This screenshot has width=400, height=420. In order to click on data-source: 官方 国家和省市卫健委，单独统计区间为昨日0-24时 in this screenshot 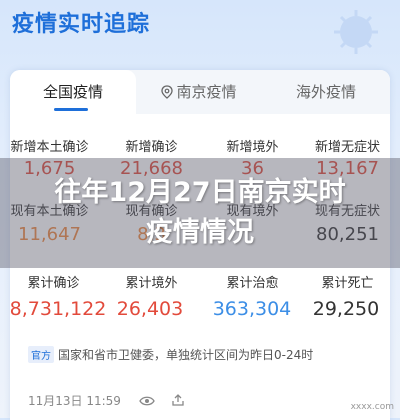, I will do `click(170, 354)`.